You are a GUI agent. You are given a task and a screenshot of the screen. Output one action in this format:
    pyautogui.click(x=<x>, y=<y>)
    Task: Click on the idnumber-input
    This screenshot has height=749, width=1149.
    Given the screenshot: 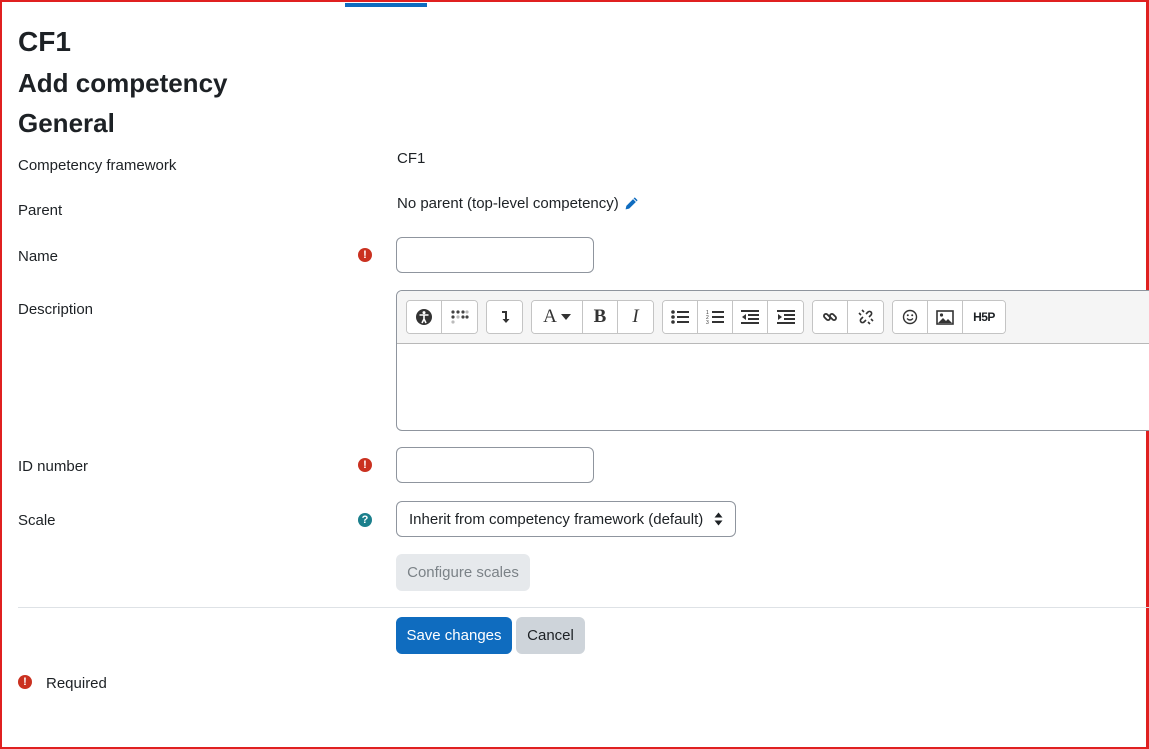 What is the action you would take?
    pyautogui.click(x=495, y=465)
    